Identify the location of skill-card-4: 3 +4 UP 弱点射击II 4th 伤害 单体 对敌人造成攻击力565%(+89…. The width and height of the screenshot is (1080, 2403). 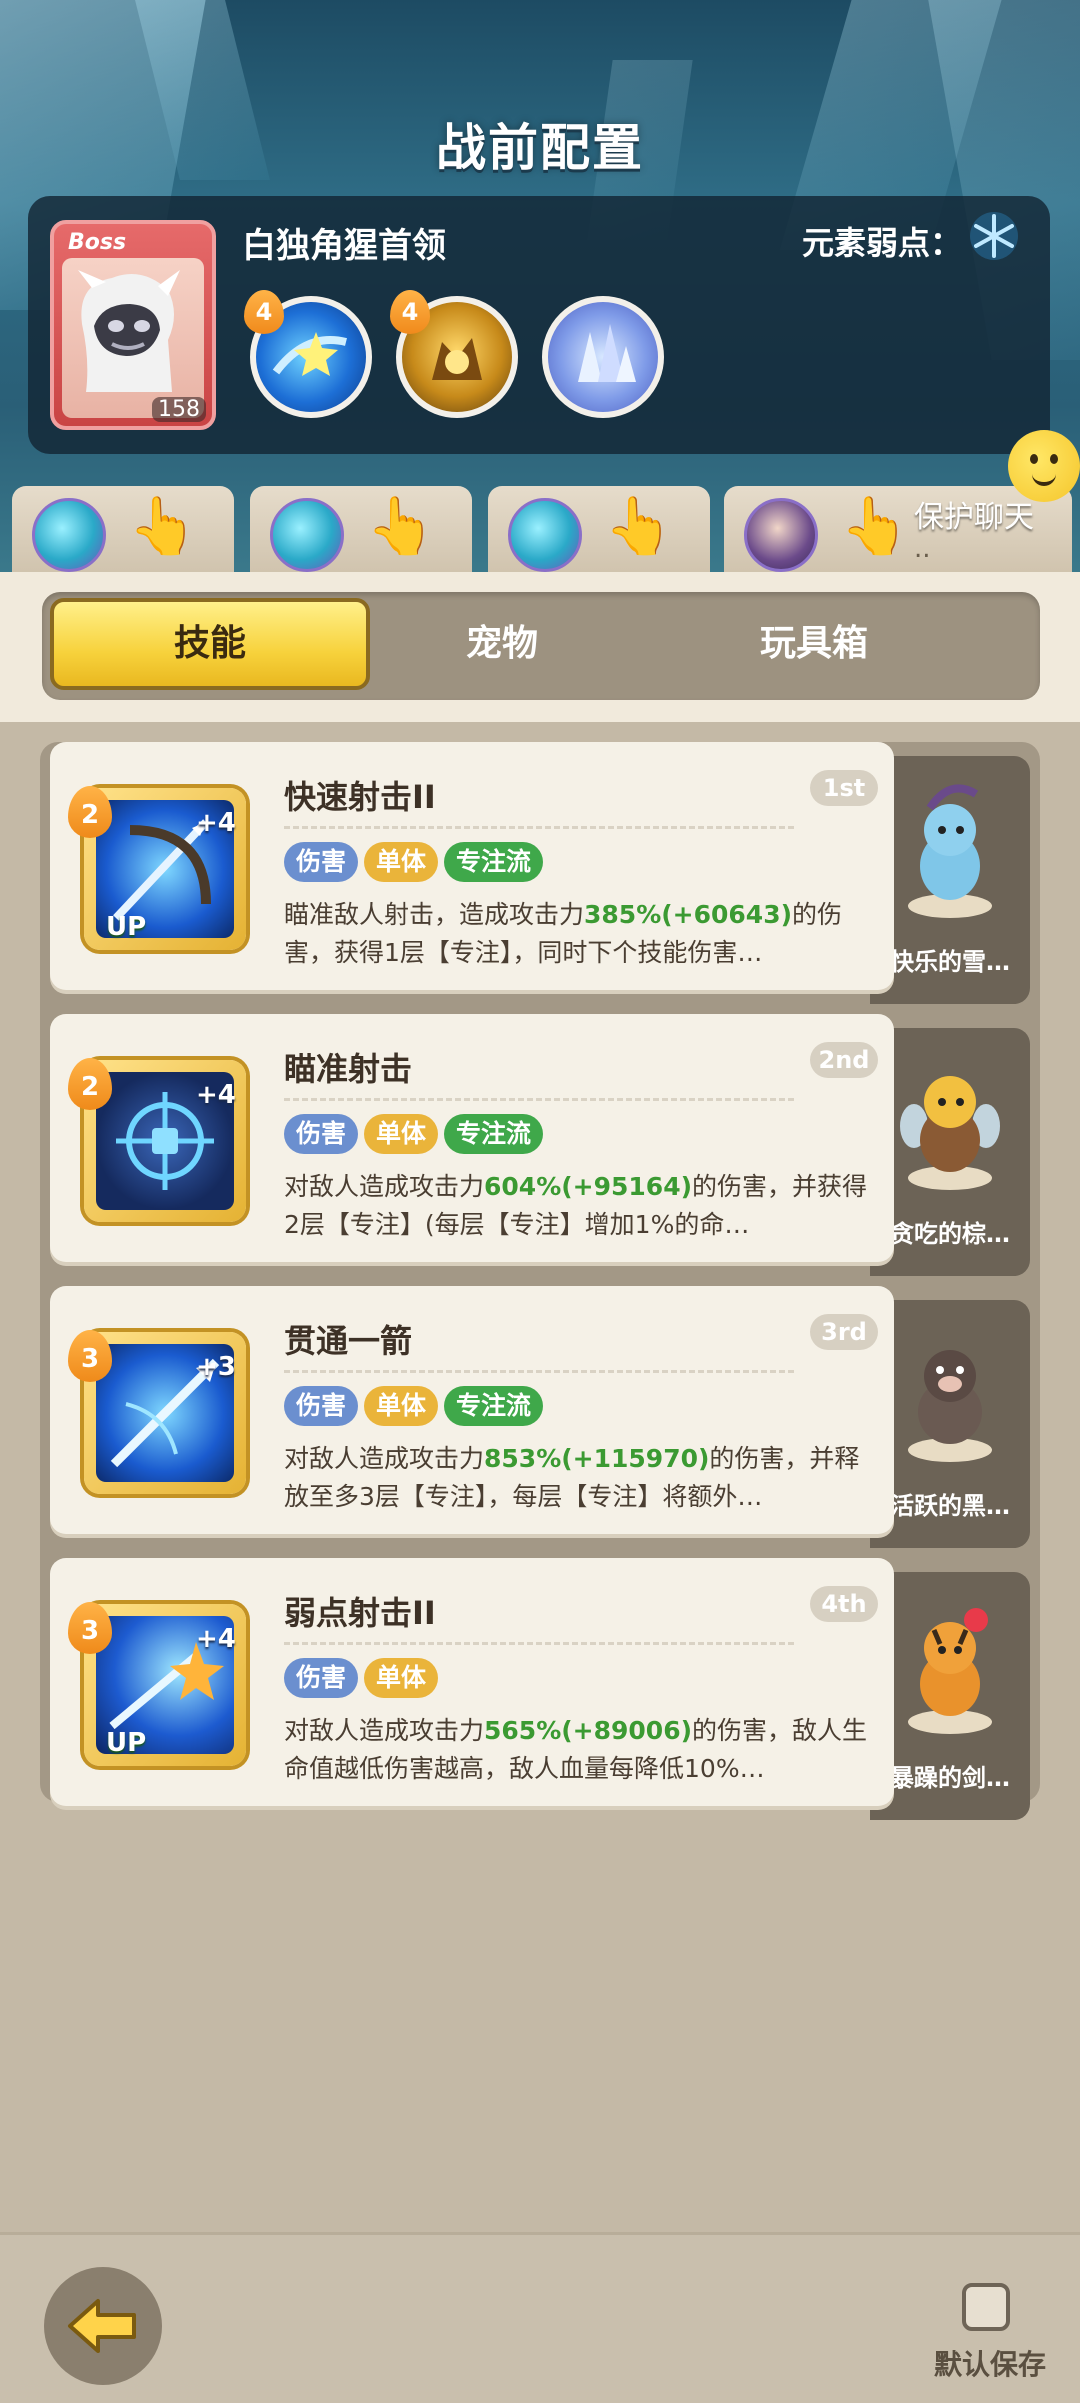
(472, 1682).